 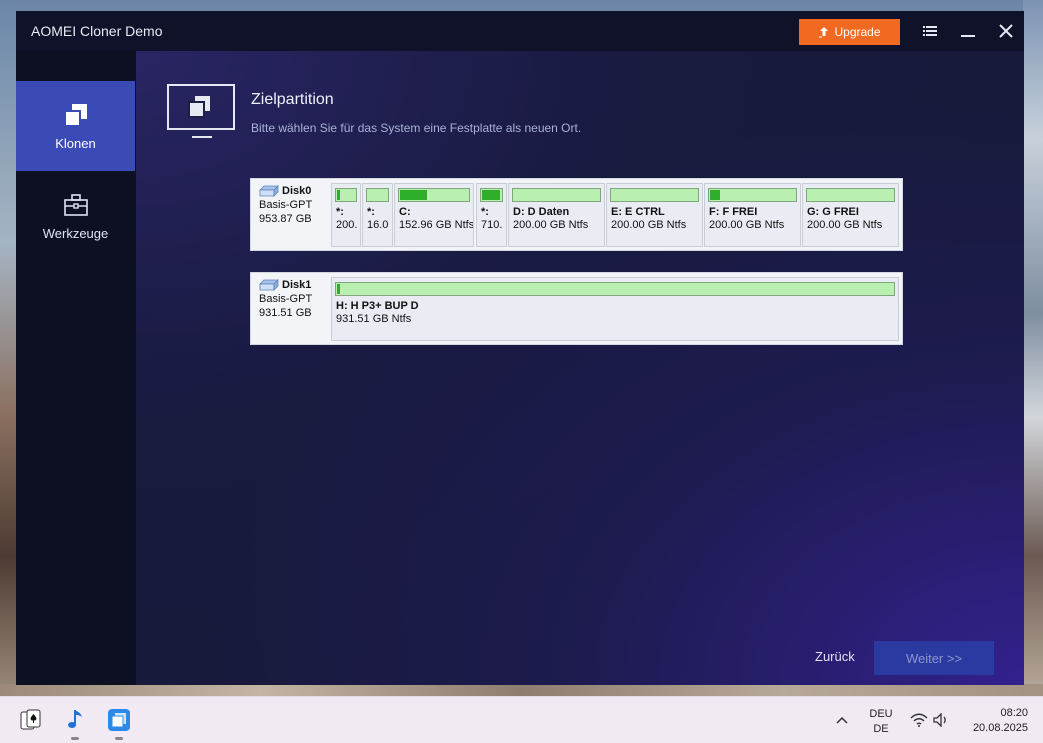 I want to click on page-title: Zielpartition, so click(x=292, y=99).